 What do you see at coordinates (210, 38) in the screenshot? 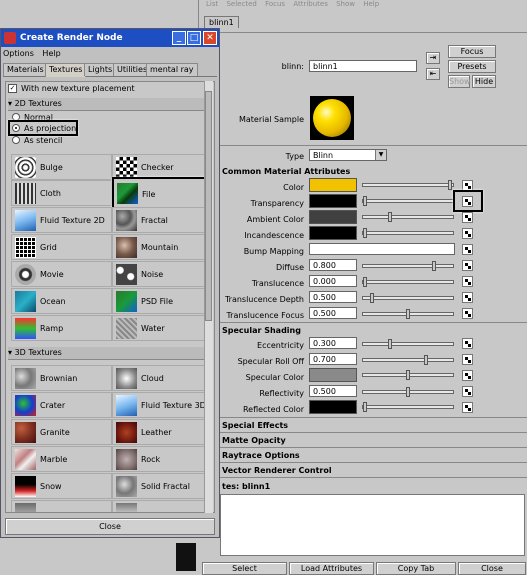
I see `close-icon: ✕` at bounding box center [210, 38].